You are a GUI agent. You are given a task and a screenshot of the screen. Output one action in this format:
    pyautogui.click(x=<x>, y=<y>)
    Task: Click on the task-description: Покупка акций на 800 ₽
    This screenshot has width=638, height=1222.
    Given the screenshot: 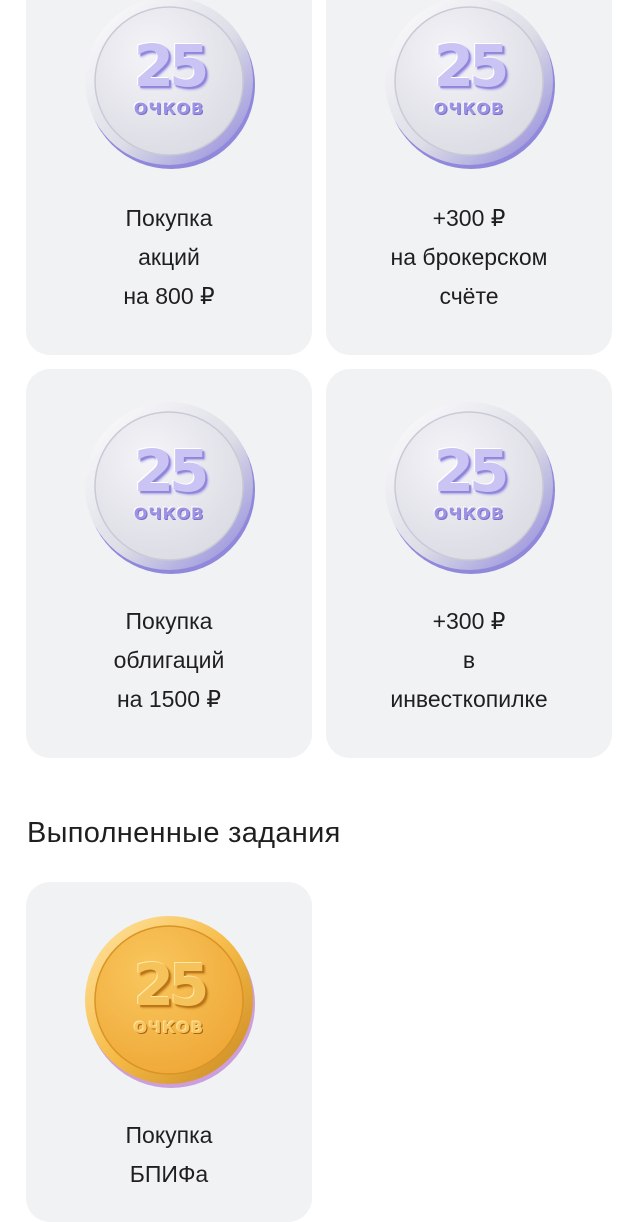 What is the action you would take?
    pyautogui.click(x=169, y=257)
    